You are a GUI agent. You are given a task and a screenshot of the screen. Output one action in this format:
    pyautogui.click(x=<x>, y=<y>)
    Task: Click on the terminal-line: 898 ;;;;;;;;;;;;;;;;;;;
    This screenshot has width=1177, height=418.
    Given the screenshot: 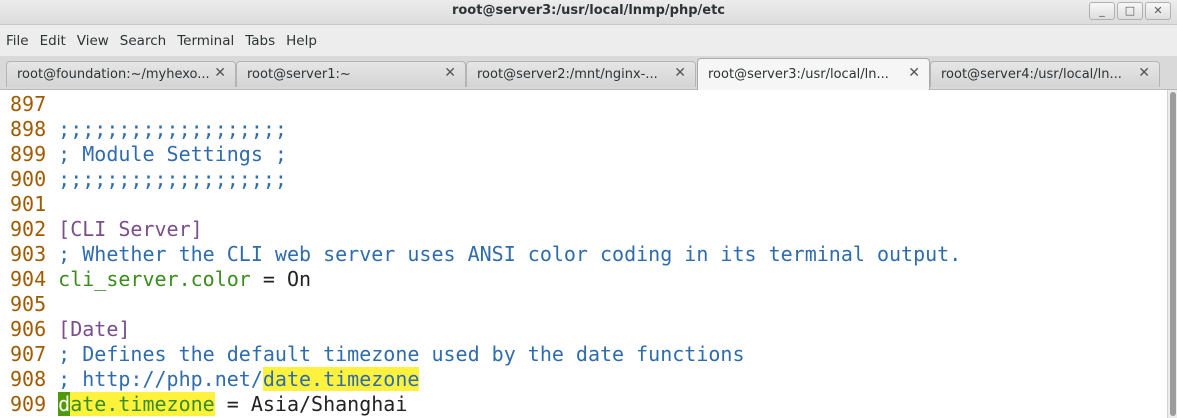 What is the action you would take?
    pyautogui.click(x=148, y=129)
    